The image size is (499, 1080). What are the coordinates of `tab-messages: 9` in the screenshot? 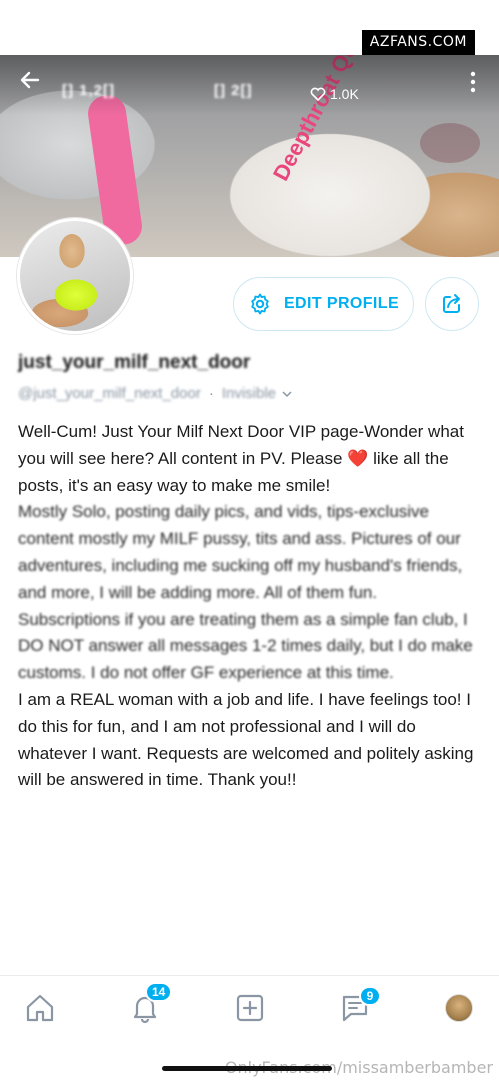 It's located at (359, 1006).